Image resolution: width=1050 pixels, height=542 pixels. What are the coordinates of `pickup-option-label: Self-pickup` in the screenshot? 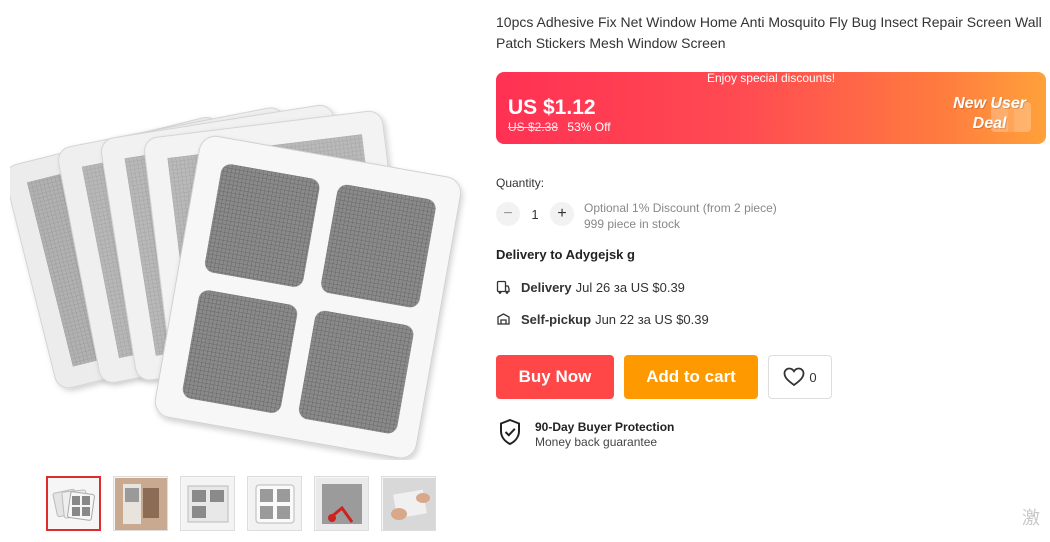 It's located at (556, 319).